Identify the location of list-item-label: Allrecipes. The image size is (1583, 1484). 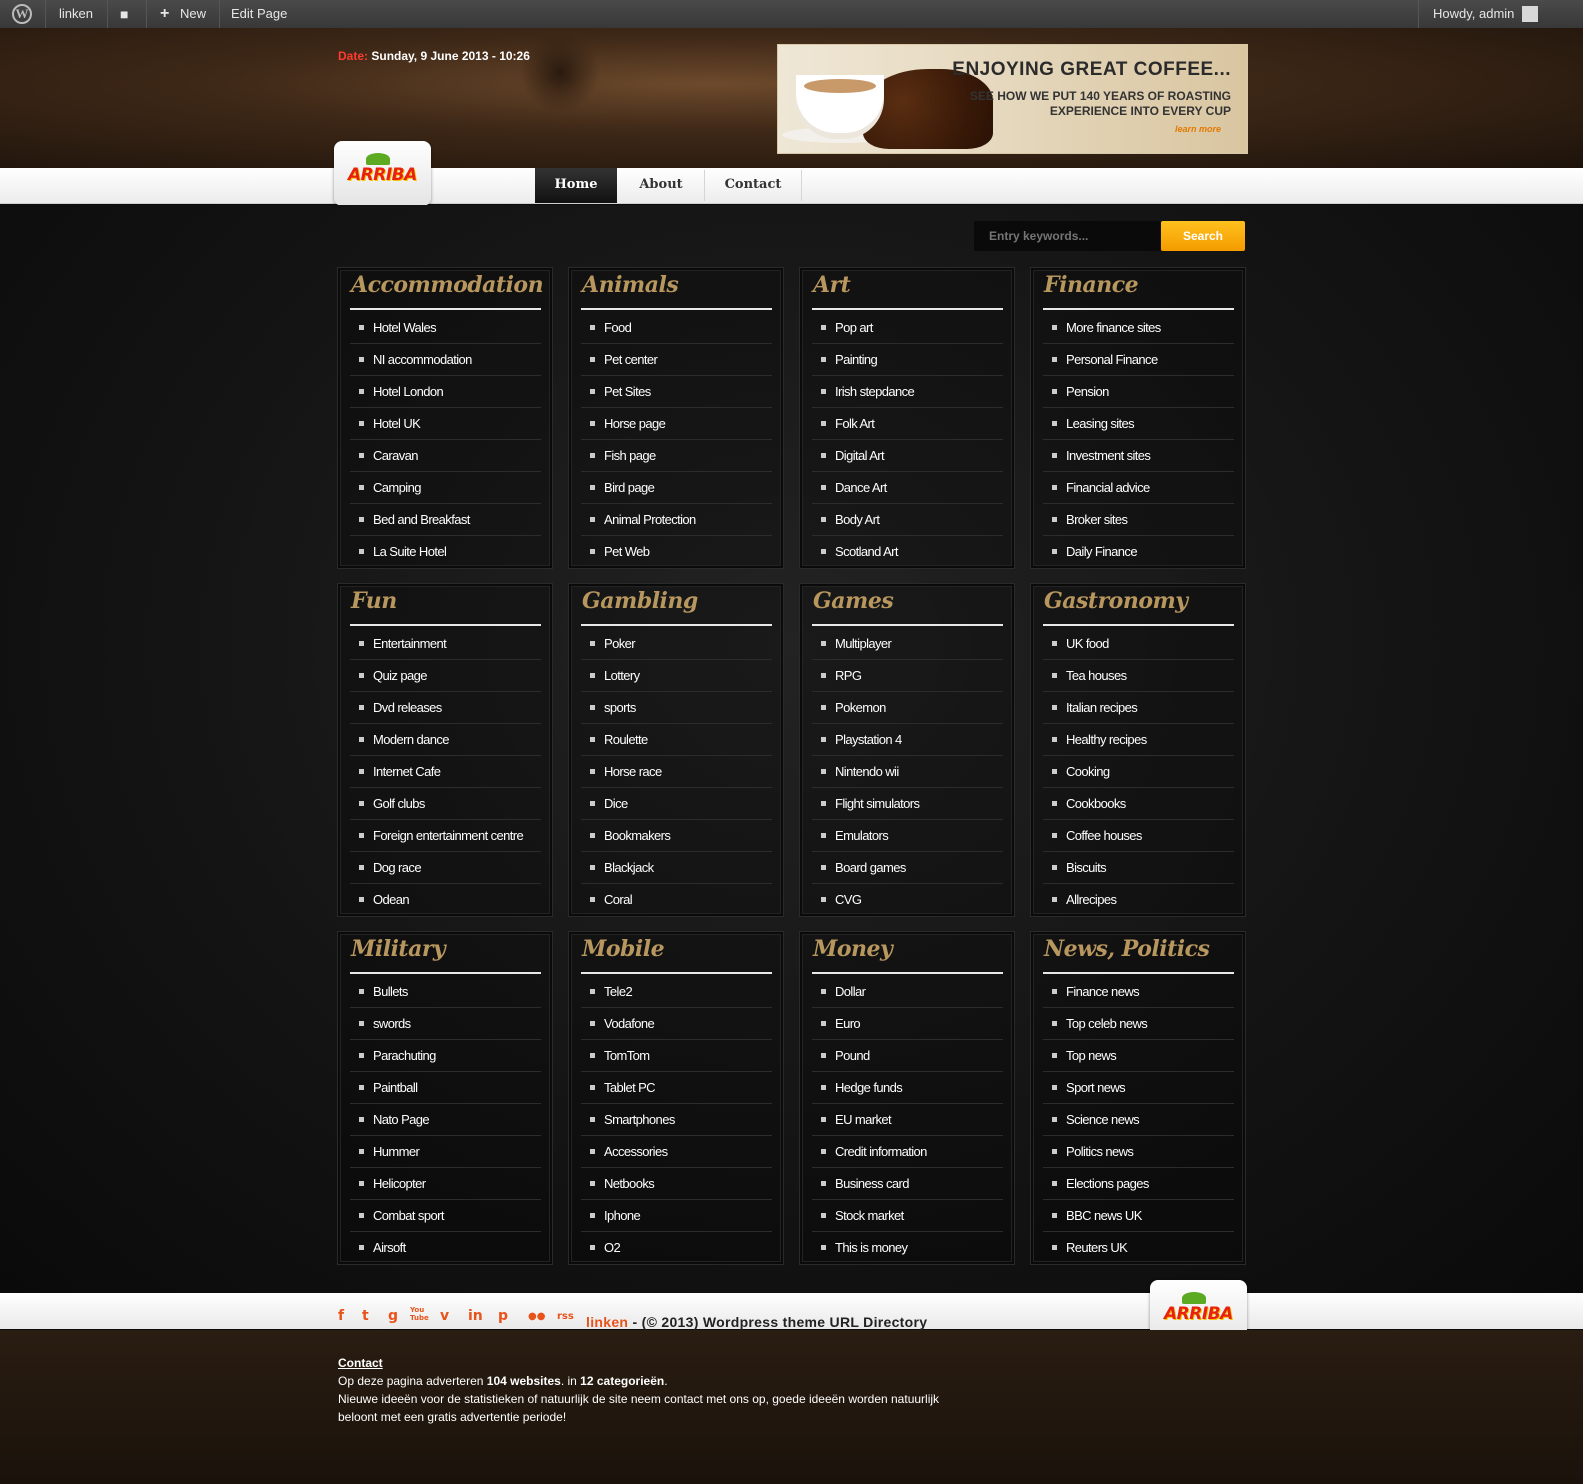
(1091, 899).